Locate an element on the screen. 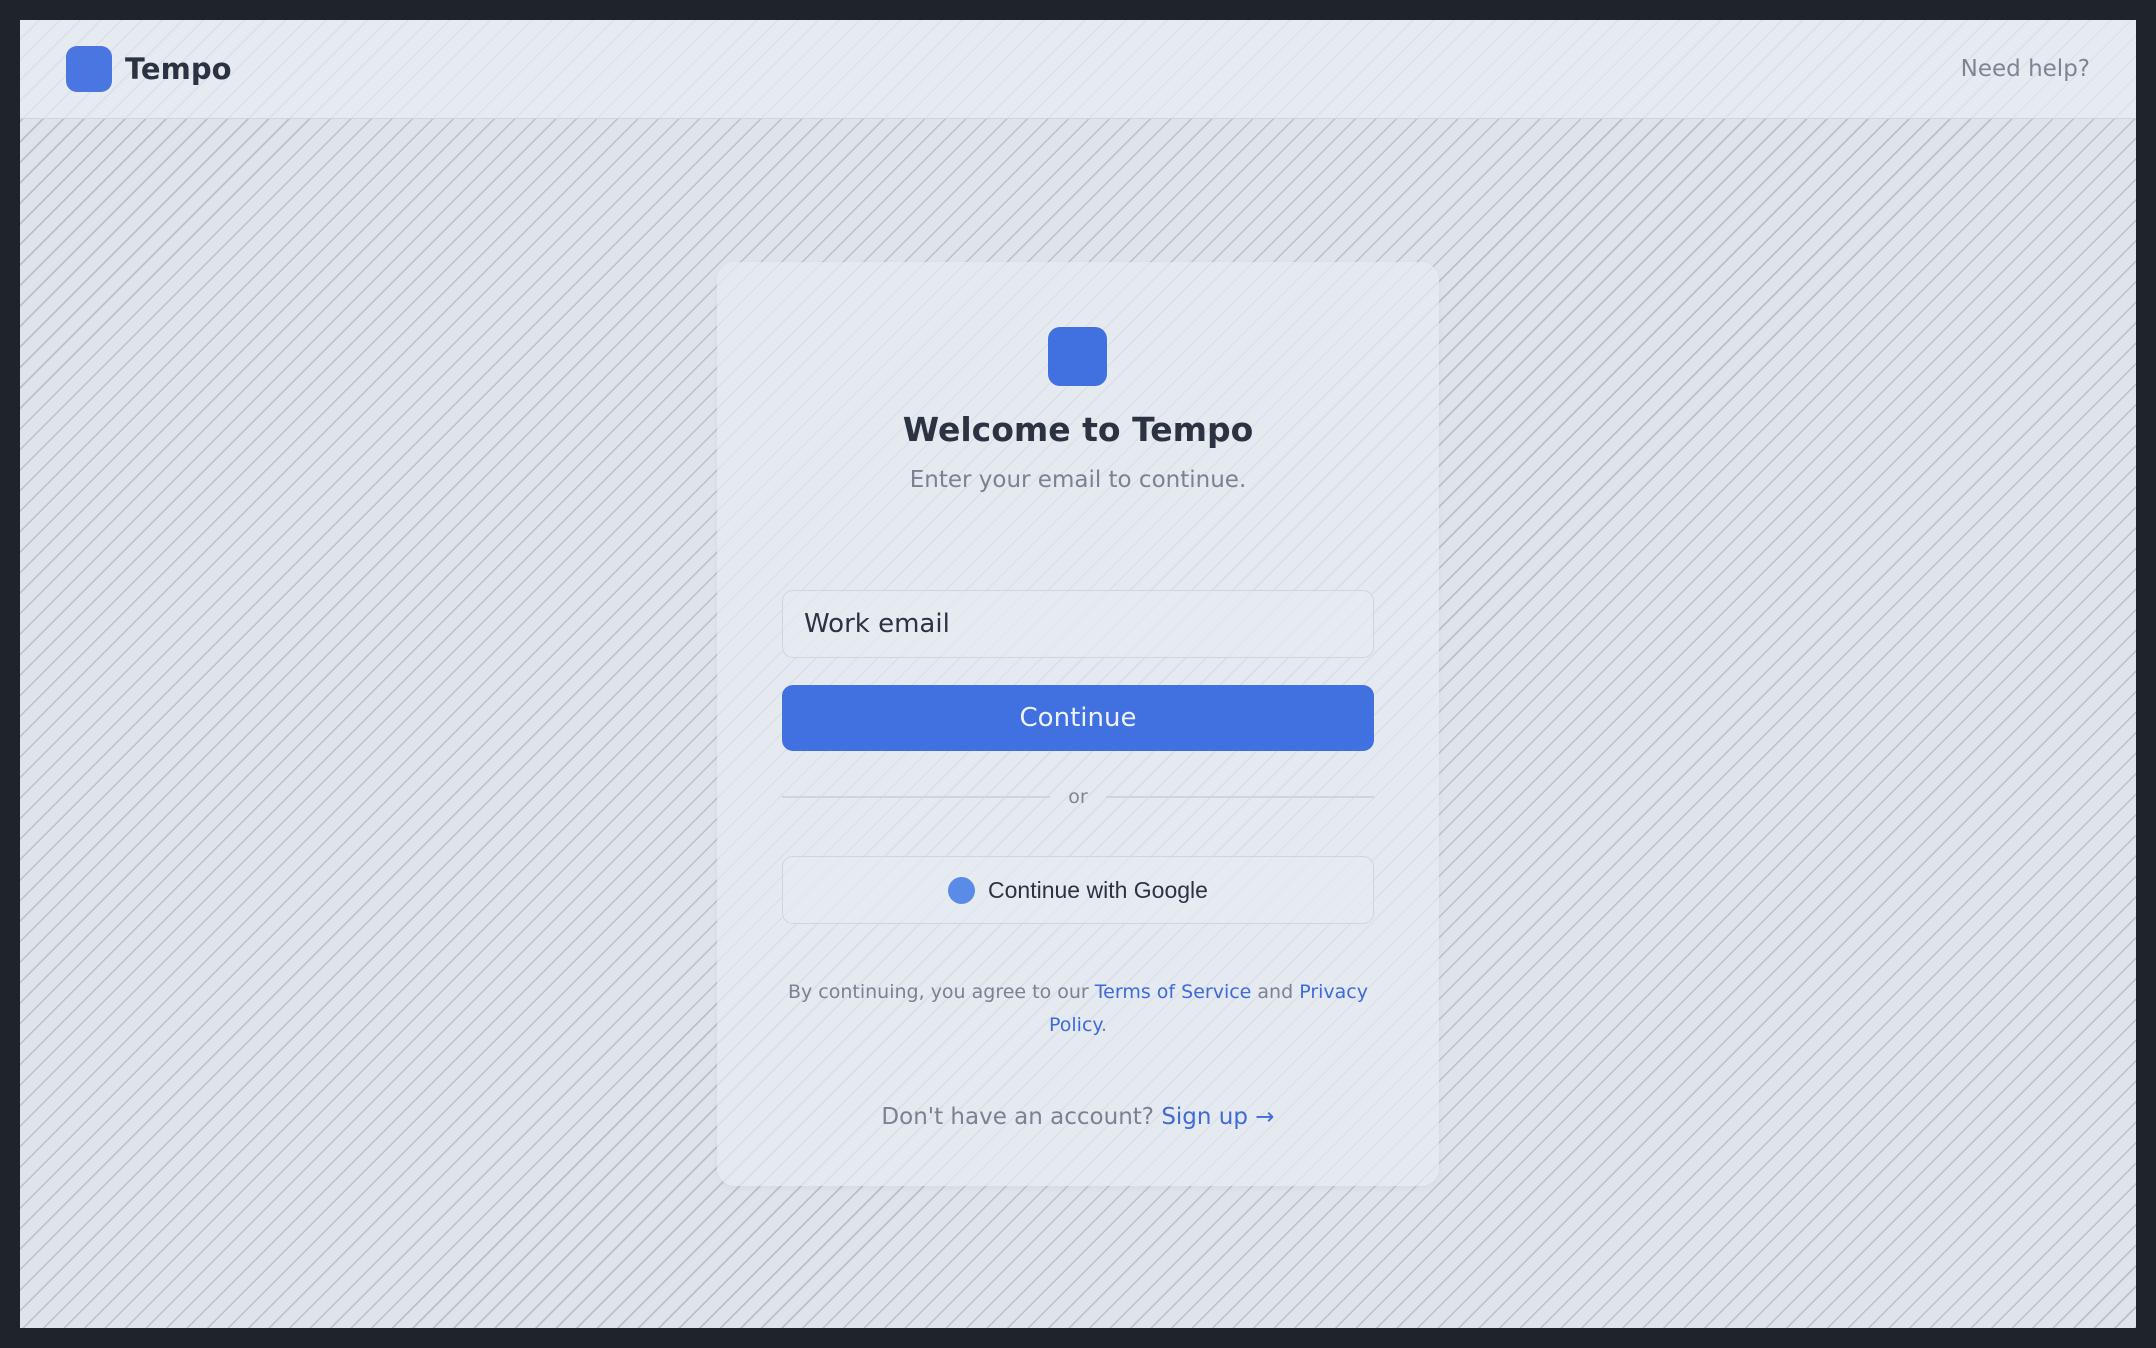 This screenshot has height=1348, width=2156. signup-prompt-row: Don't have an account? Sign up → is located at coordinates (1078, 1117).